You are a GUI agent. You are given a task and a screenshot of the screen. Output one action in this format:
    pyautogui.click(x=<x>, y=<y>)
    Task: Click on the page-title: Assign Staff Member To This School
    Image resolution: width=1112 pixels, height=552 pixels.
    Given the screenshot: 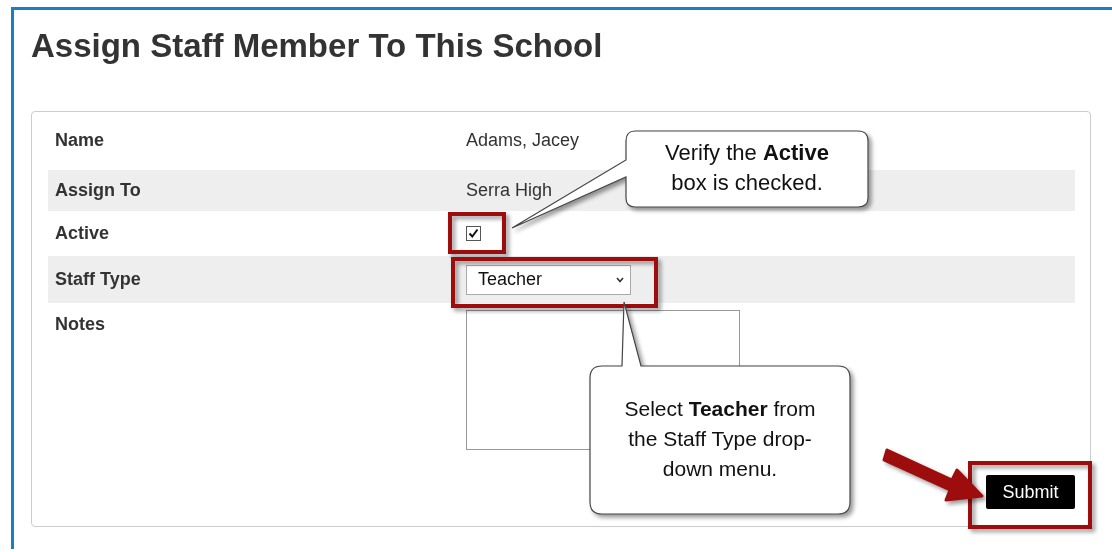 What is the action you would take?
    pyautogui.click(x=317, y=46)
    